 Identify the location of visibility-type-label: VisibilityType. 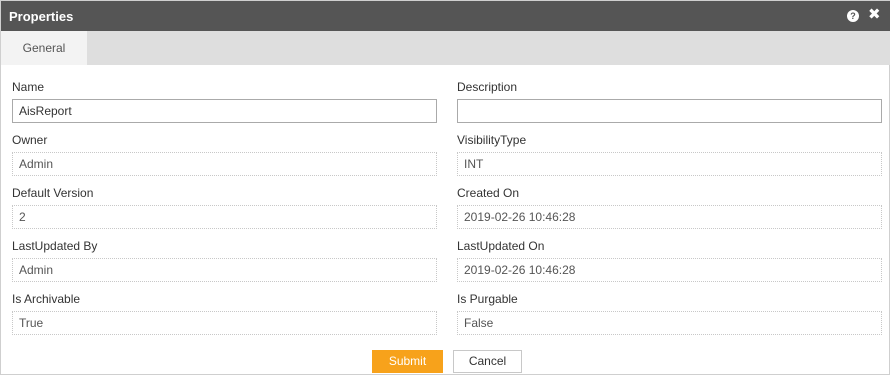
(492, 140).